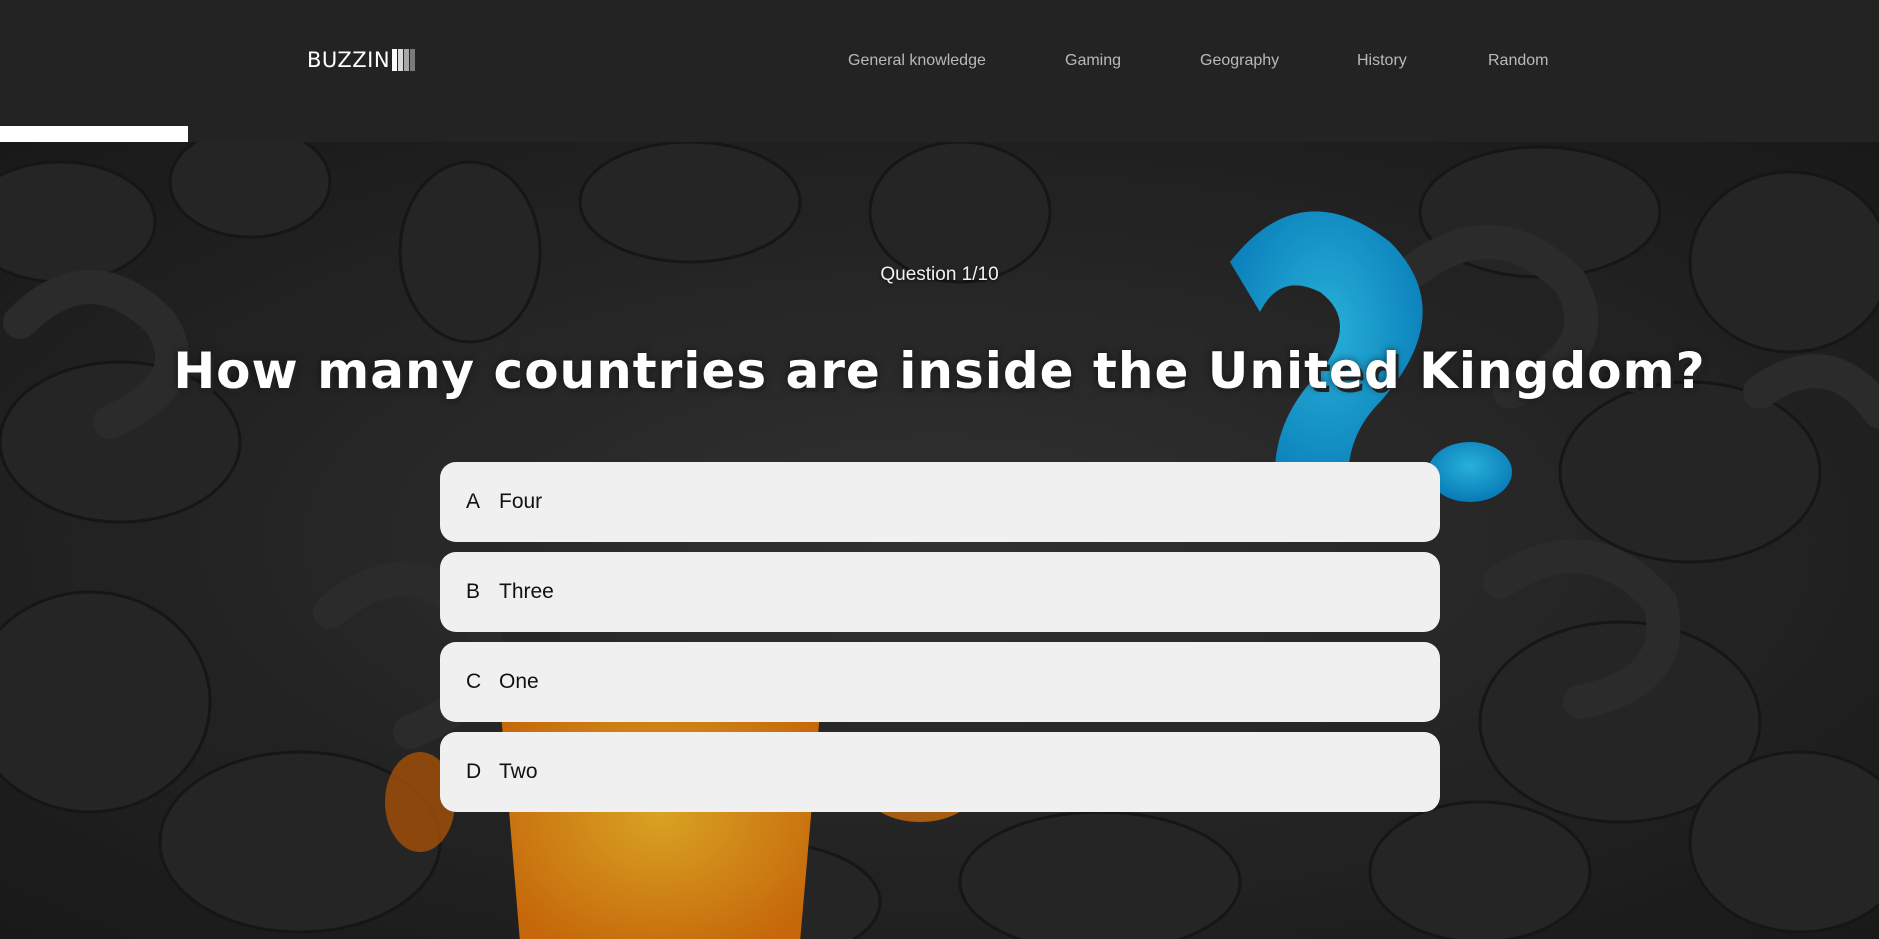 Image resolution: width=1879 pixels, height=939 pixels. I want to click on answer-letter: B, so click(473, 591).